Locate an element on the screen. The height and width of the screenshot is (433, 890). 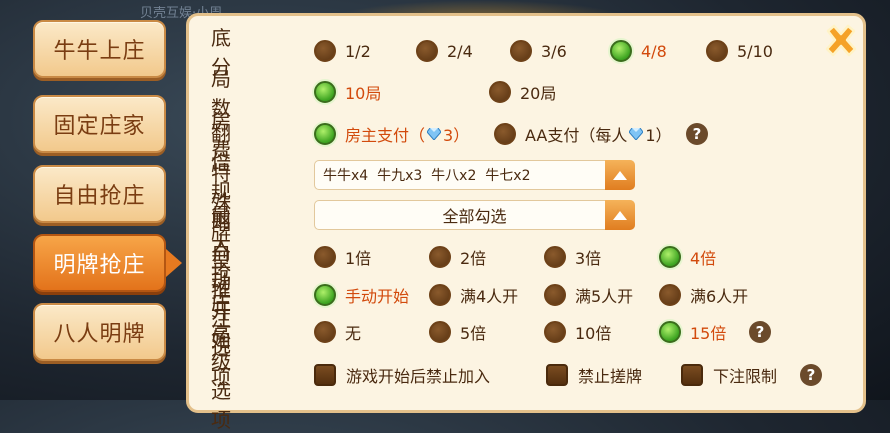
tab-niuniu-banker: 牛牛上庄 is located at coordinates (99, 49).